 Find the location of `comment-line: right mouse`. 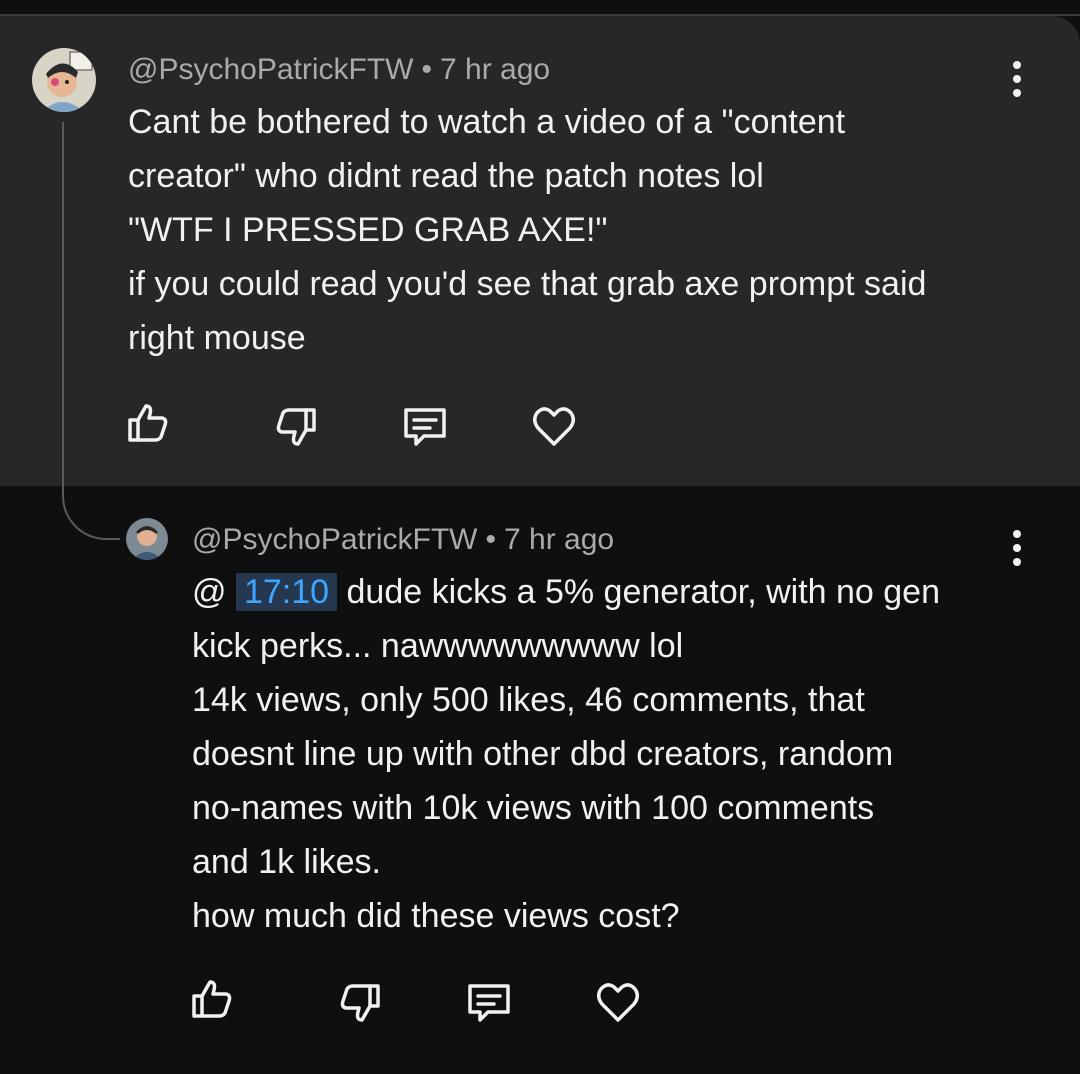

comment-line: right mouse is located at coordinates (217, 338).